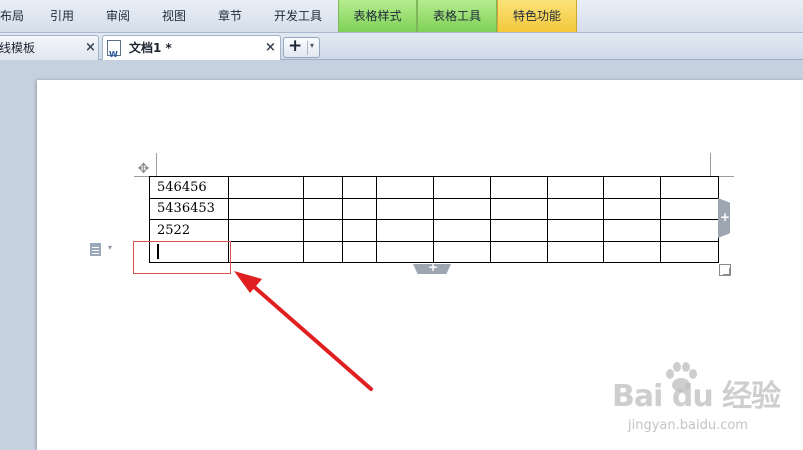  What do you see at coordinates (688, 425) in the screenshot?
I see `watermark-url: jingyan.baidu.com` at bounding box center [688, 425].